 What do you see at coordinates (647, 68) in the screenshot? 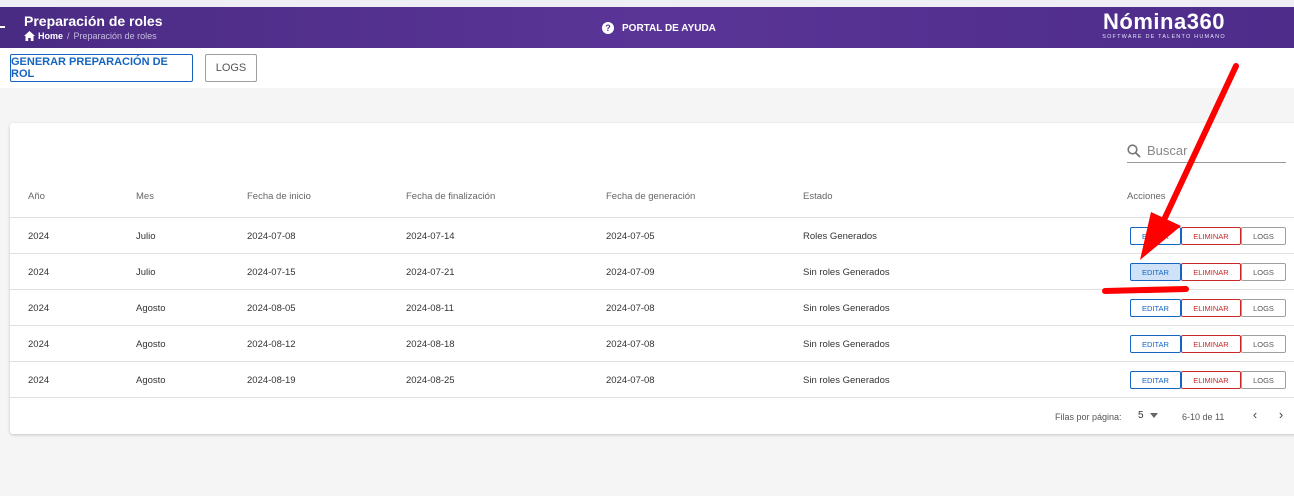
I see `toolbar: GENERAR PREPARACIÓN DE ROL LOGS` at bounding box center [647, 68].